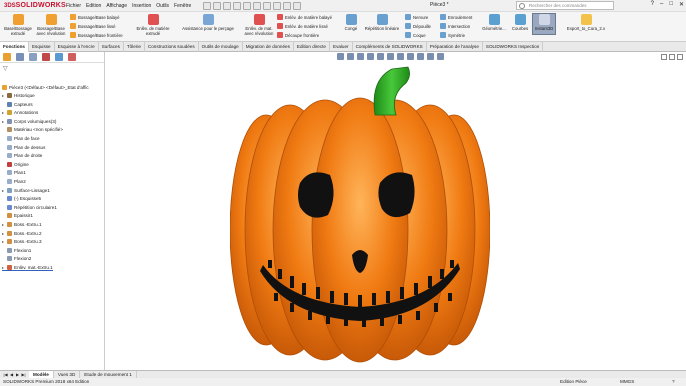  What do you see at coordinates (32, 130) in the screenshot?
I see `tree-item: Matériau <non spécifié>` at bounding box center [32, 130].